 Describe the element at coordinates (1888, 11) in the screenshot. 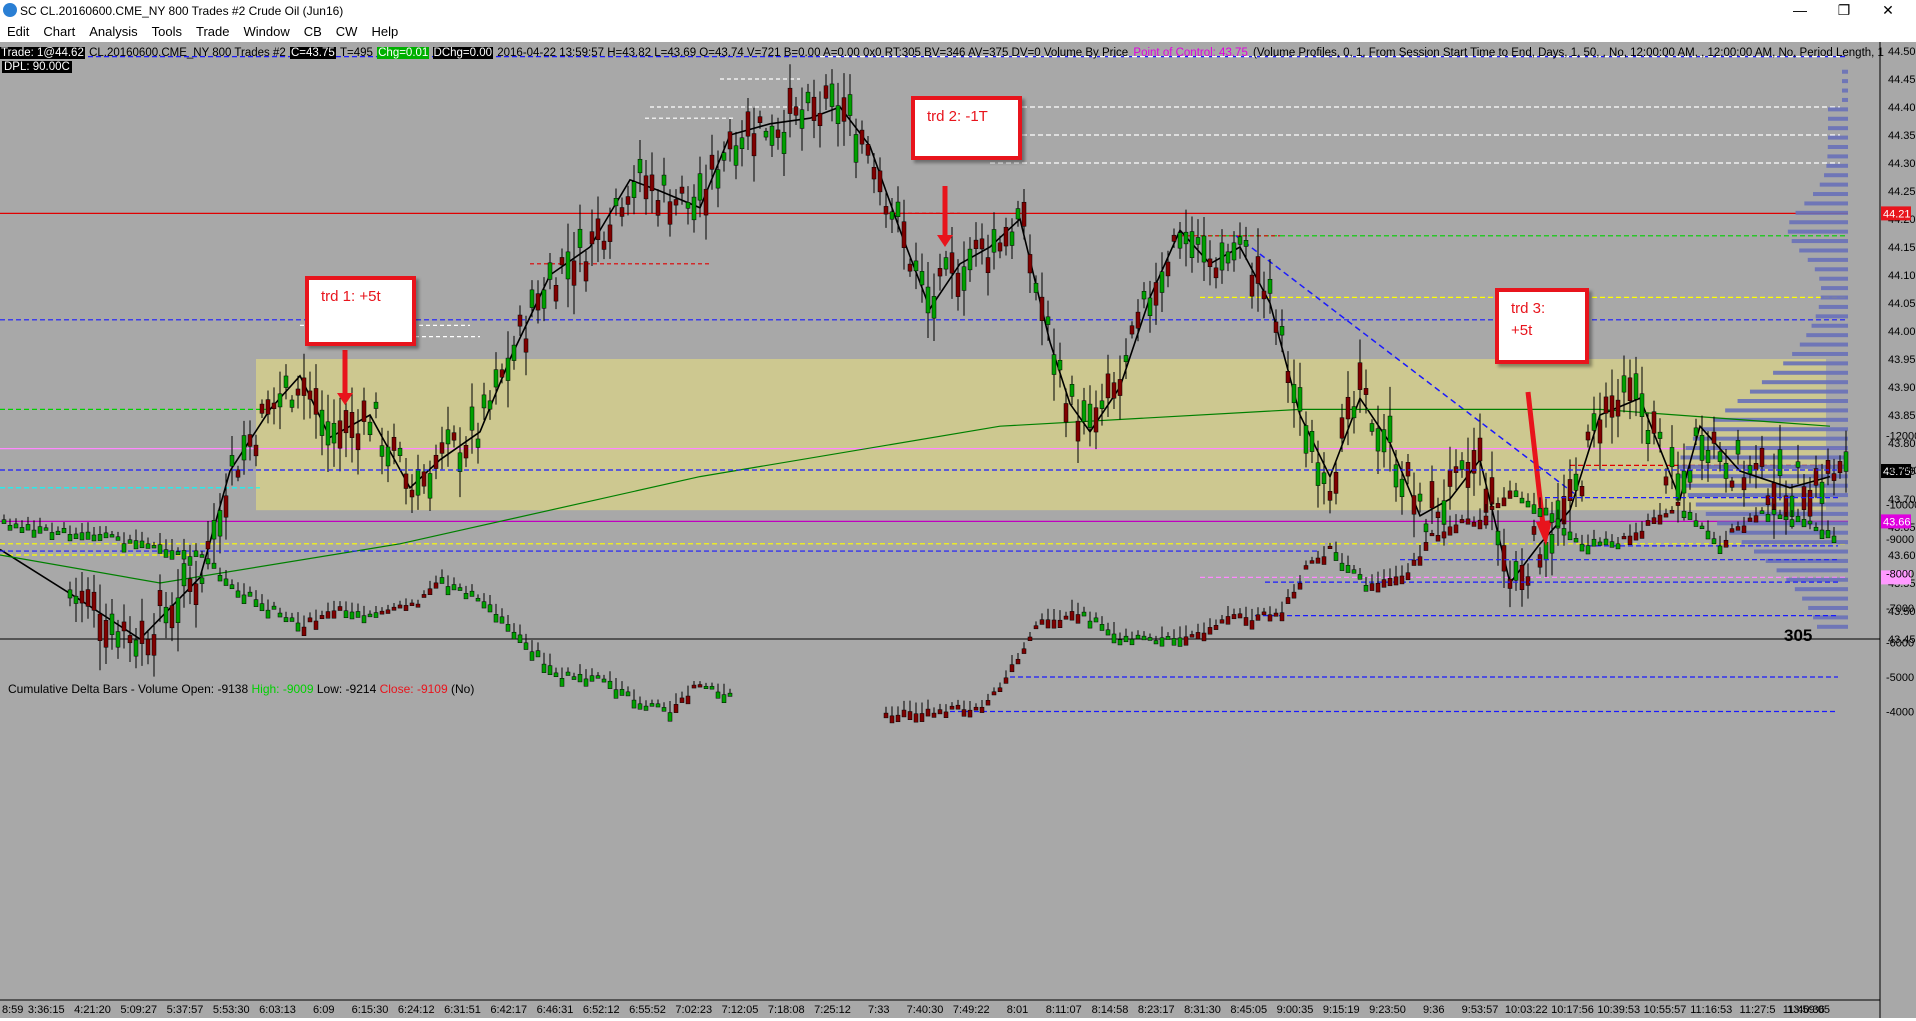

I see `close-icon: ✕` at that location.